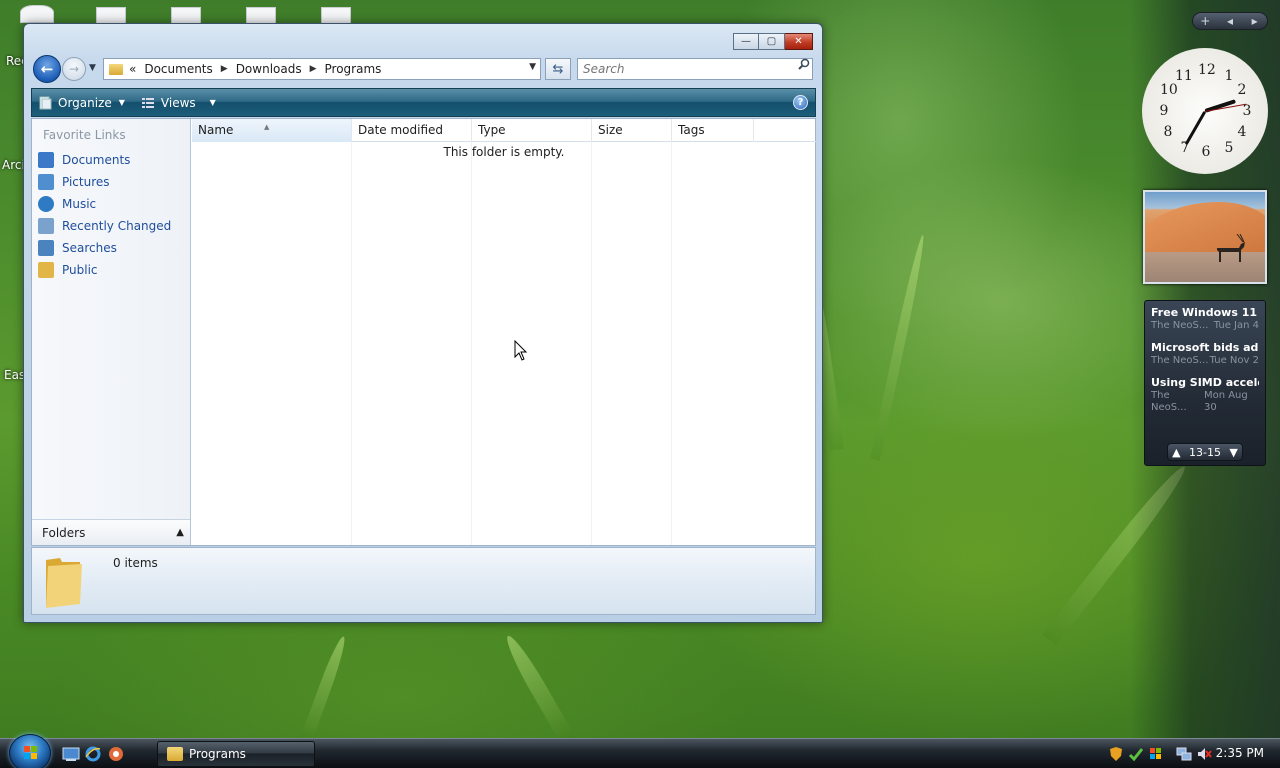 This screenshot has width=1280, height=768. What do you see at coordinates (14, 375) in the screenshot?
I see `desktop-icon-label: Eas` at bounding box center [14, 375].